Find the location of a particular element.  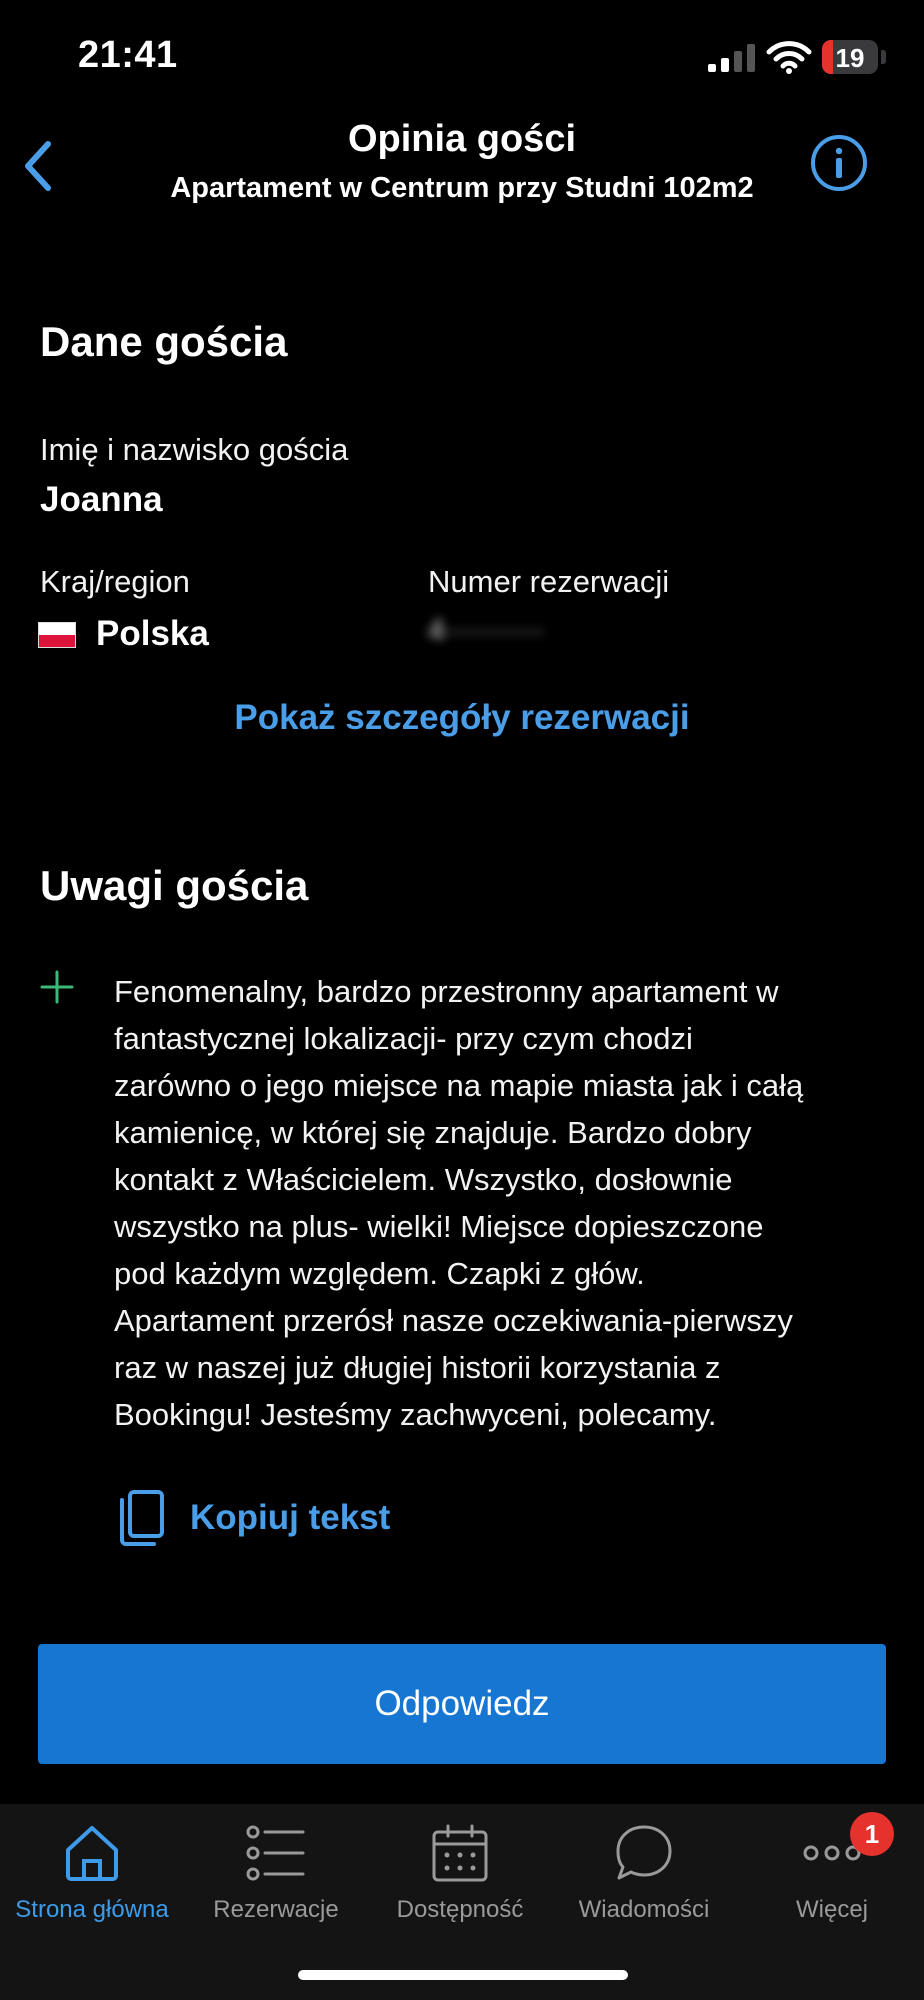

copy-text-label: Kopiuj tekst is located at coordinates (290, 1517).